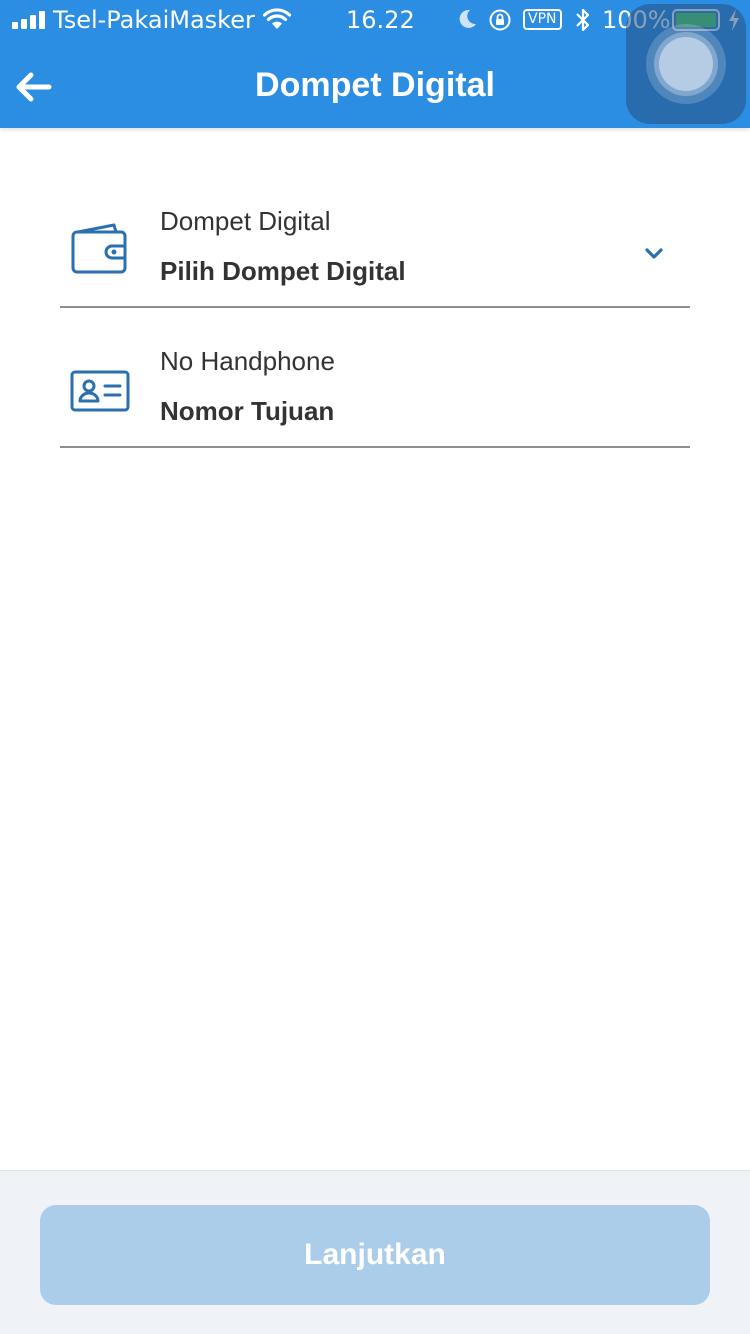 The image size is (750, 1334). Describe the element at coordinates (28, 20) in the screenshot. I see `signal-icon` at that location.